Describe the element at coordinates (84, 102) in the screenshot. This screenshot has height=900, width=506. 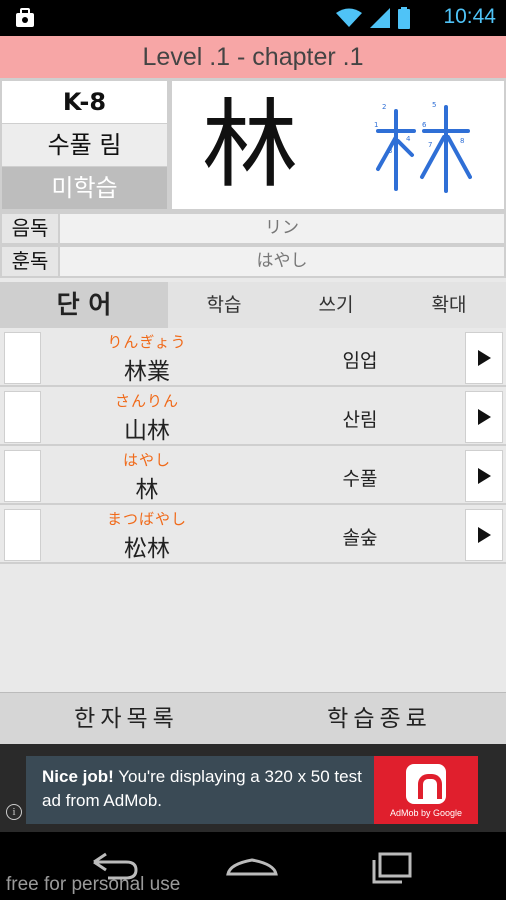
I see `kanji-code: K-8` at that location.